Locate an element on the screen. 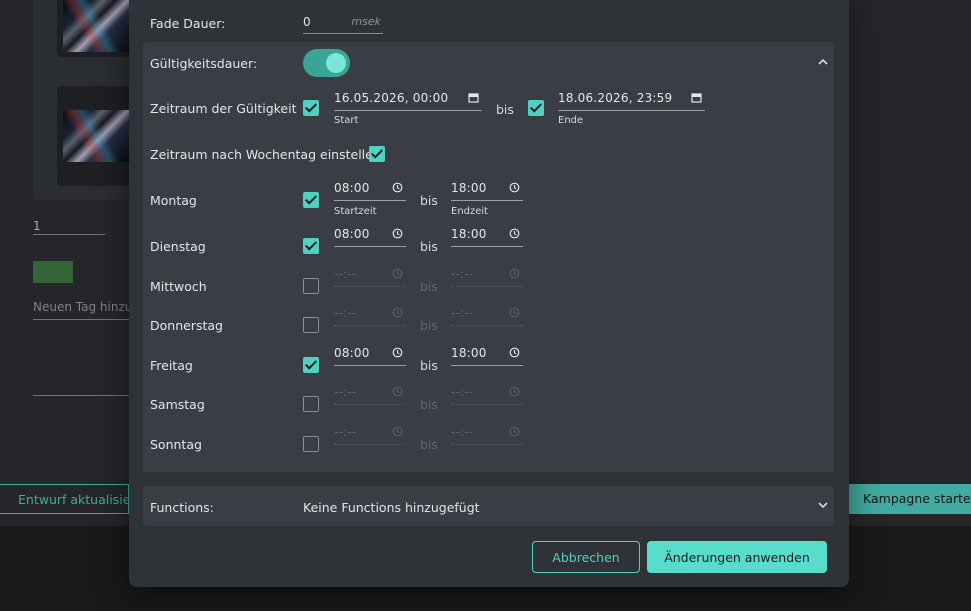 Image resolution: width=971 pixels, height=611 pixels. weekday-label: Mittwoch is located at coordinates (178, 286).